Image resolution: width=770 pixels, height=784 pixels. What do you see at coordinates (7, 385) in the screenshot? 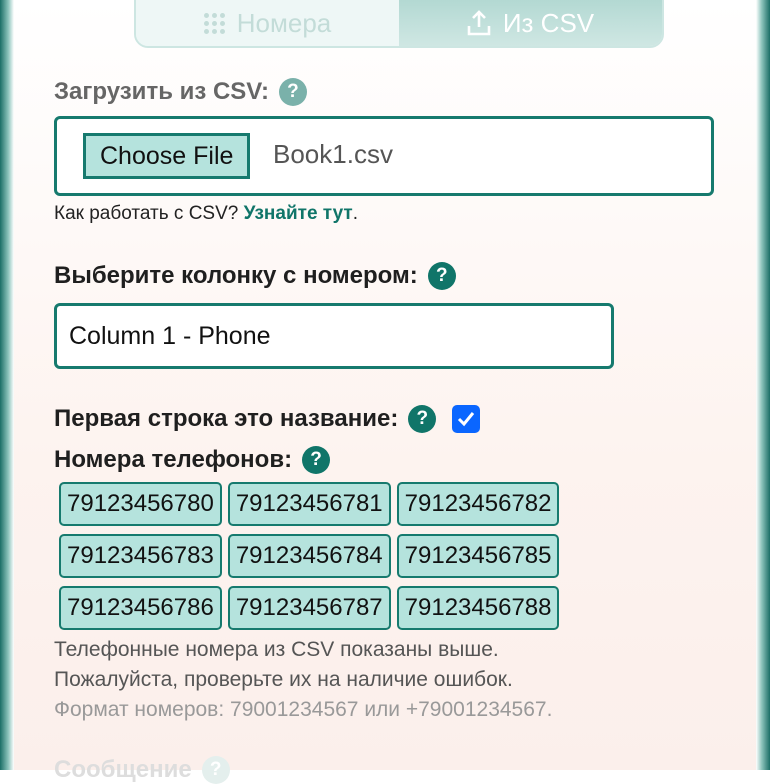
I see `left-edge-strip` at bounding box center [7, 385].